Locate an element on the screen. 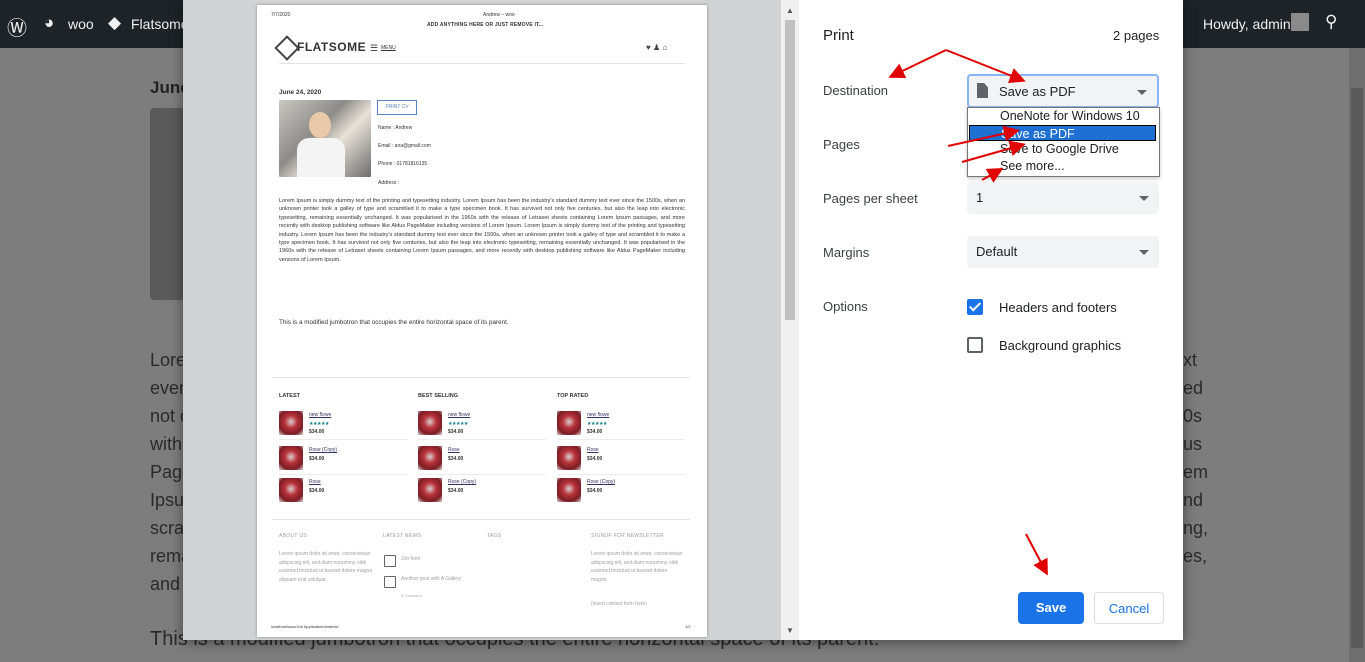  pages-per-sheet-value: 1 is located at coordinates (980, 197).